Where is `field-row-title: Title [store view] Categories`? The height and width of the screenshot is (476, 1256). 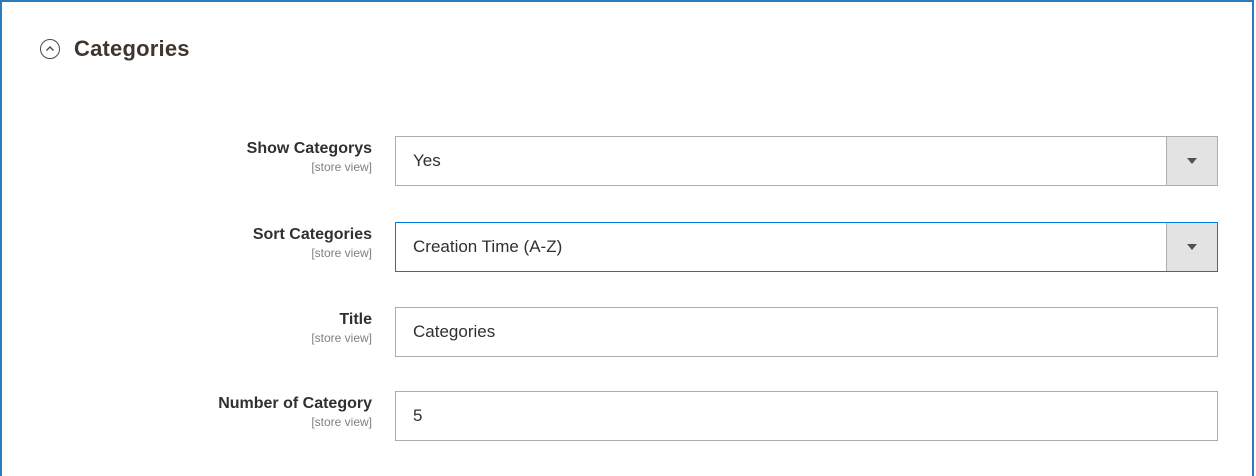
field-row-title: Title [store view] Categories is located at coordinates (627, 333).